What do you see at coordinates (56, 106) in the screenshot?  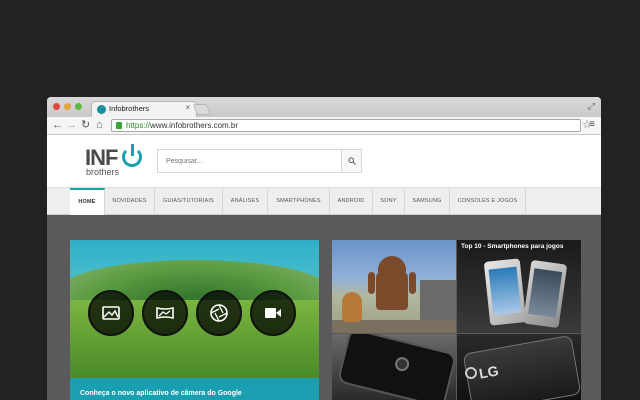 I see `close-window-button` at bounding box center [56, 106].